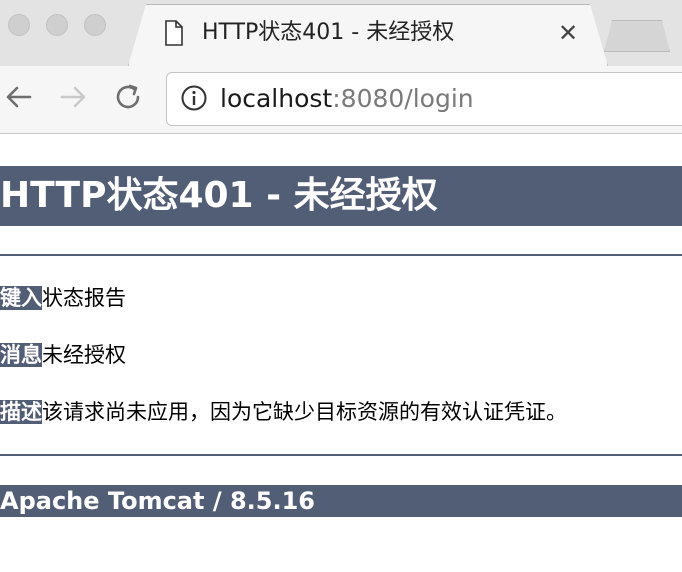 The image size is (682, 572). Describe the element at coordinates (95, 25) in the screenshot. I see `window-zoom-control` at that location.